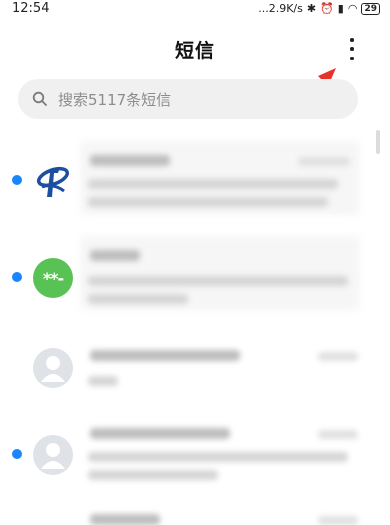 The image size is (390, 525). Describe the element at coordinates (327, 8) in the screenshot. I see `alarm-icon: ⏰` at that location.